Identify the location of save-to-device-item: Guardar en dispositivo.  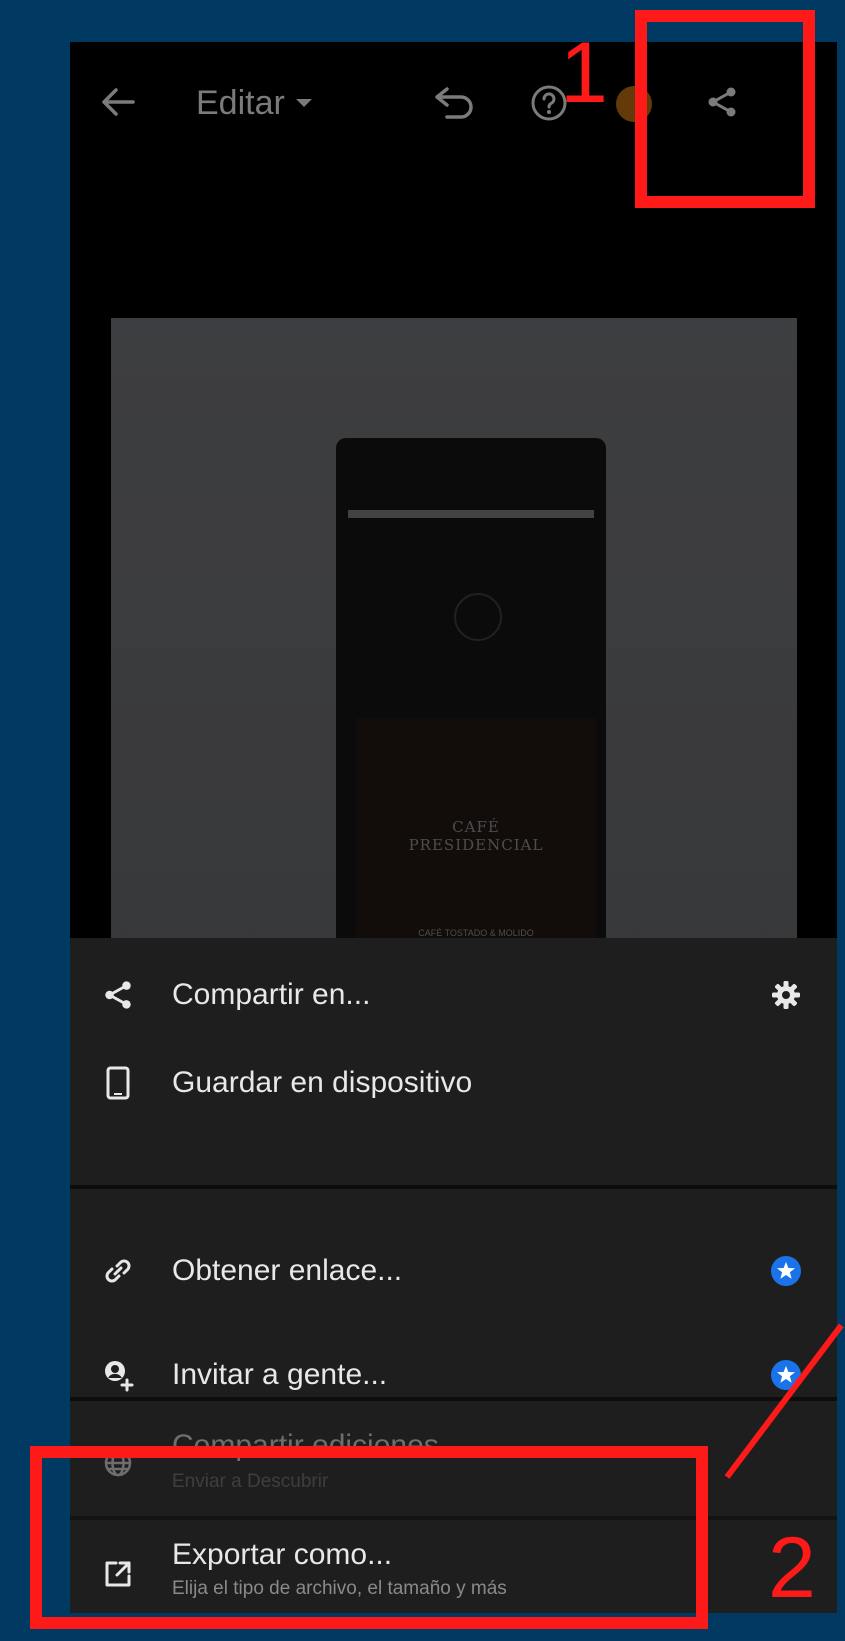
(453, 1083).